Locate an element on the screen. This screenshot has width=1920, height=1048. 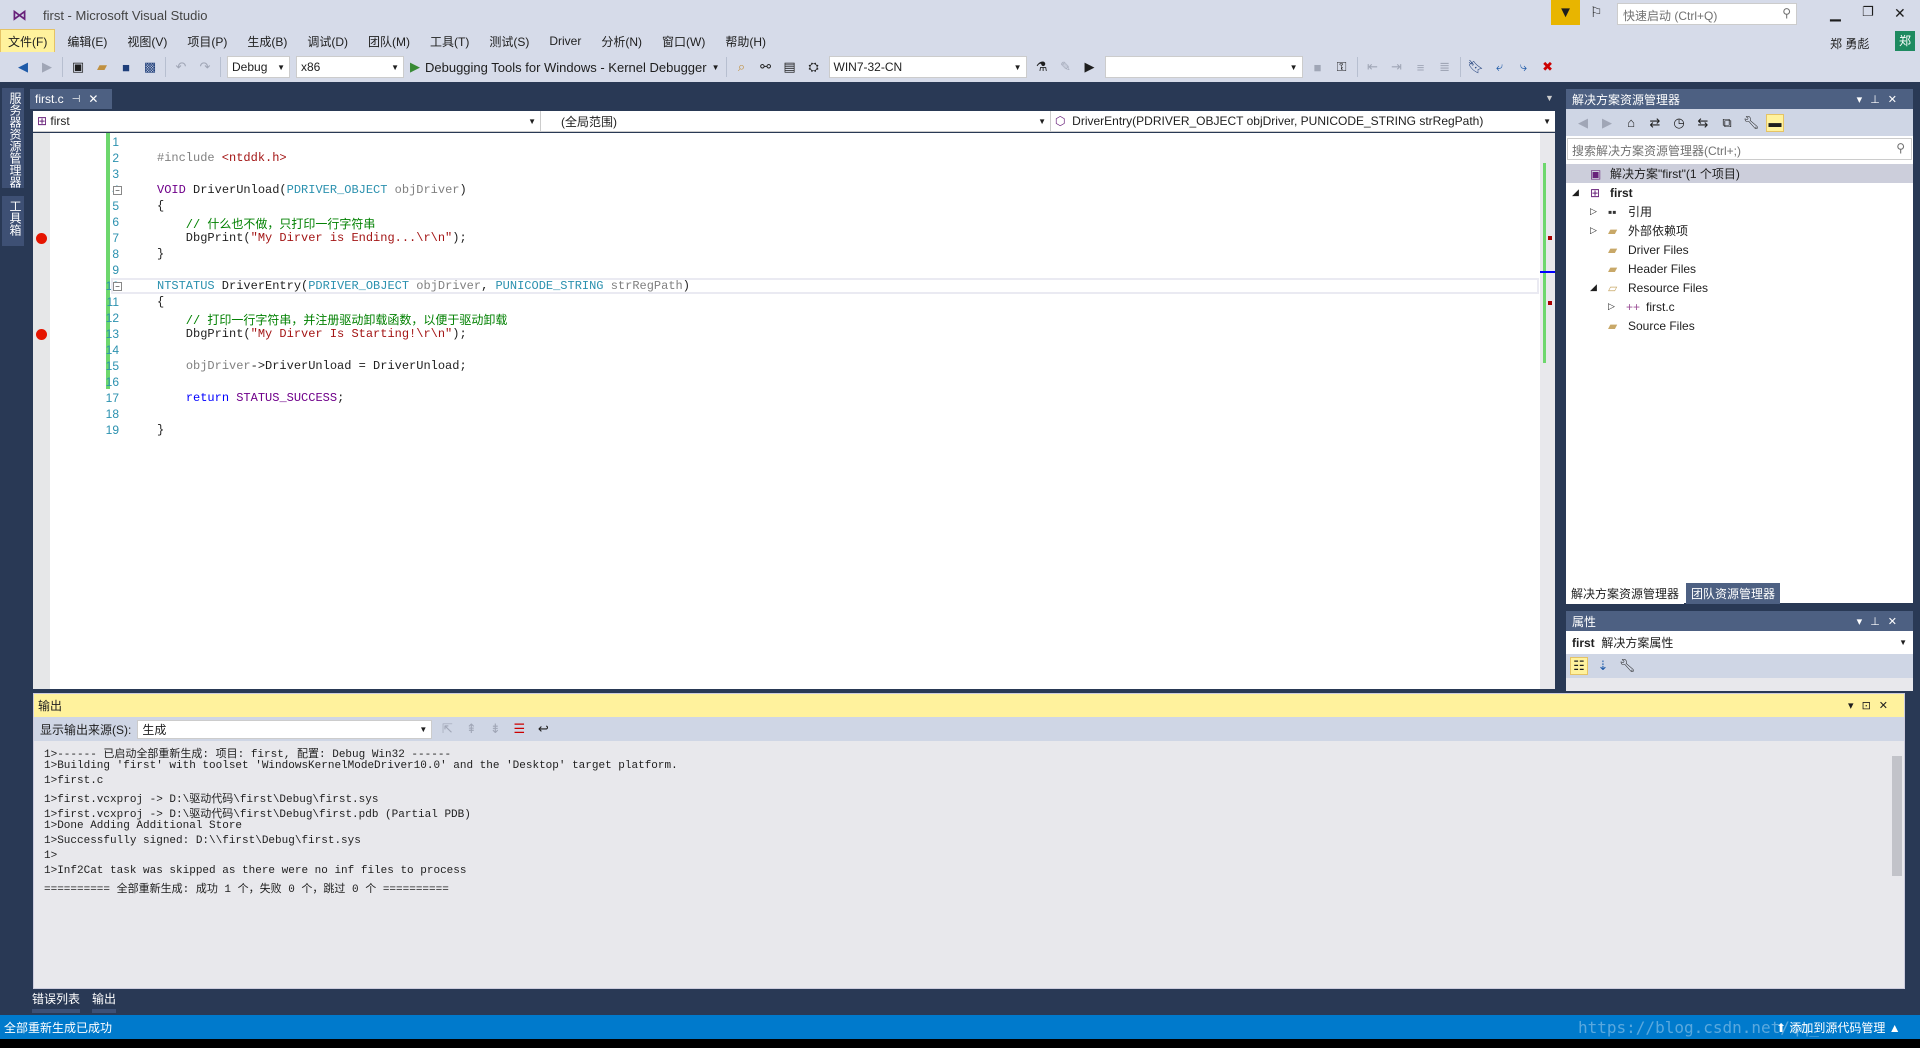
run-icon: ▶ is located at coordinates (1090, 67).